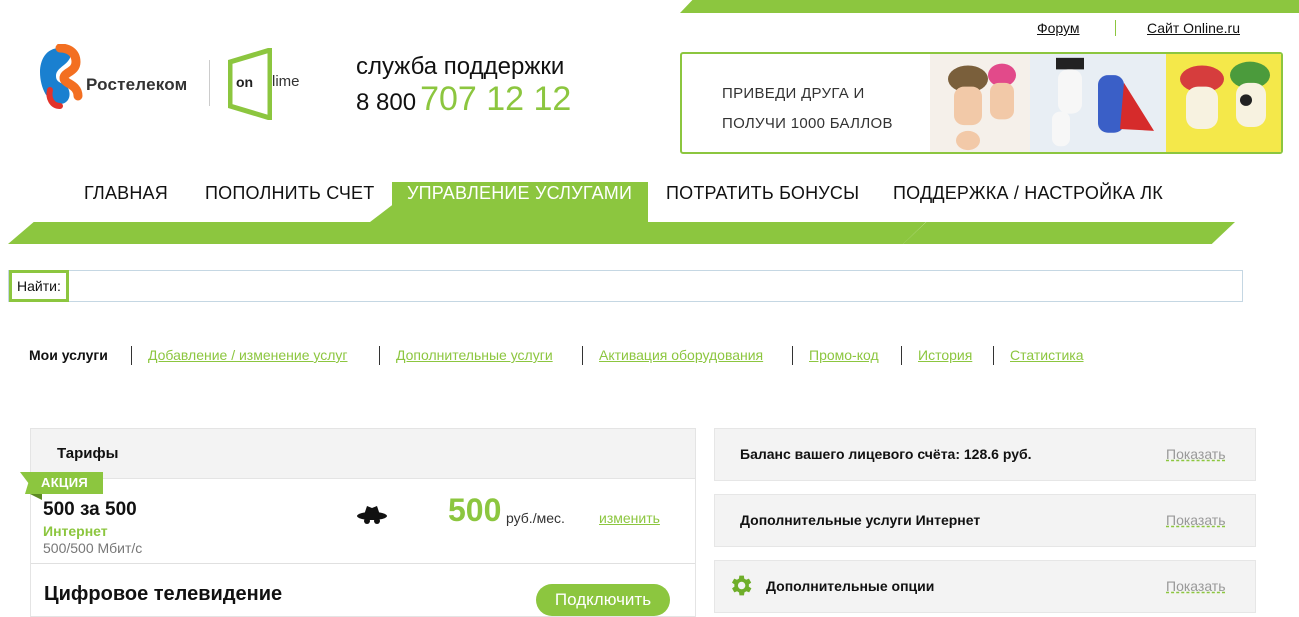  I want to click on banner-text: ПРИВЕДИ ДРУГА И ПОЛУЧИ 1000 БАЛЛОВ, so click(807, 109).